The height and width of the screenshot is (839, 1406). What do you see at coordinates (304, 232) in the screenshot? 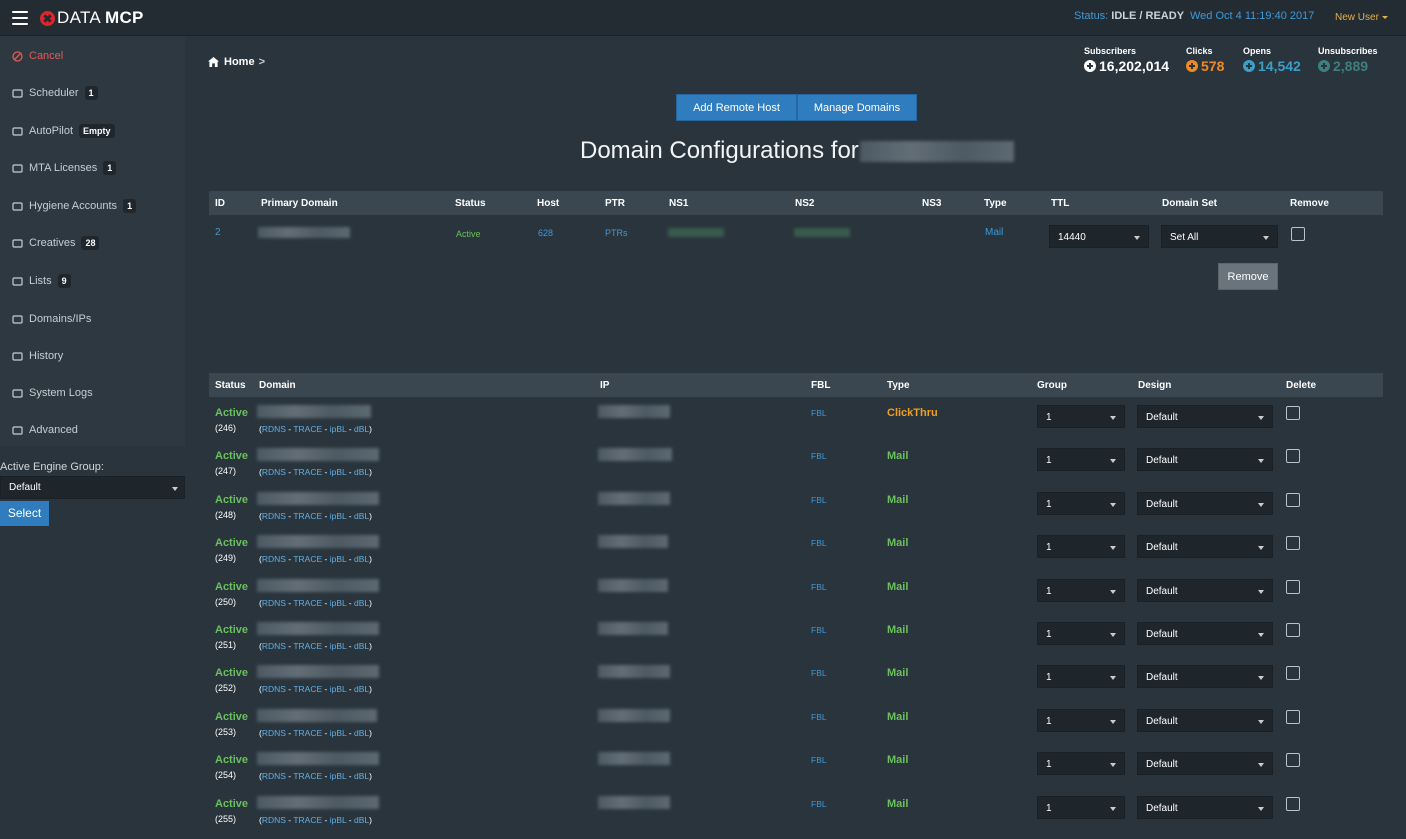
I see `redacted-primary-domain` at bounding box center [304, 232].